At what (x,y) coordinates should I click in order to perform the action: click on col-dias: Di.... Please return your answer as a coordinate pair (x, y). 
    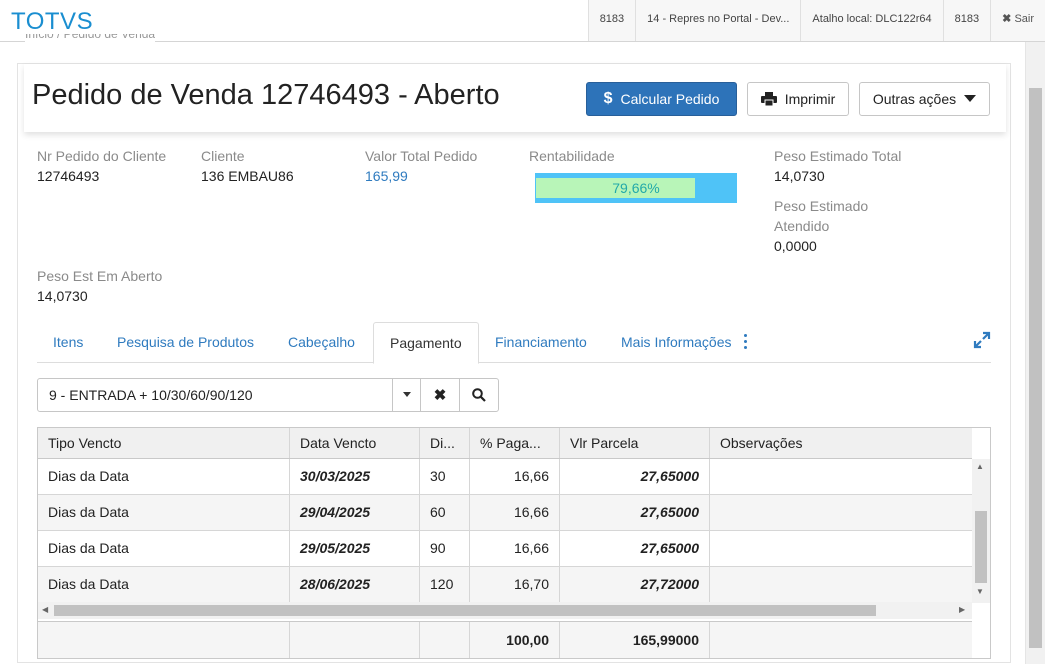
    Looking at the image, I should click on (445, 443).